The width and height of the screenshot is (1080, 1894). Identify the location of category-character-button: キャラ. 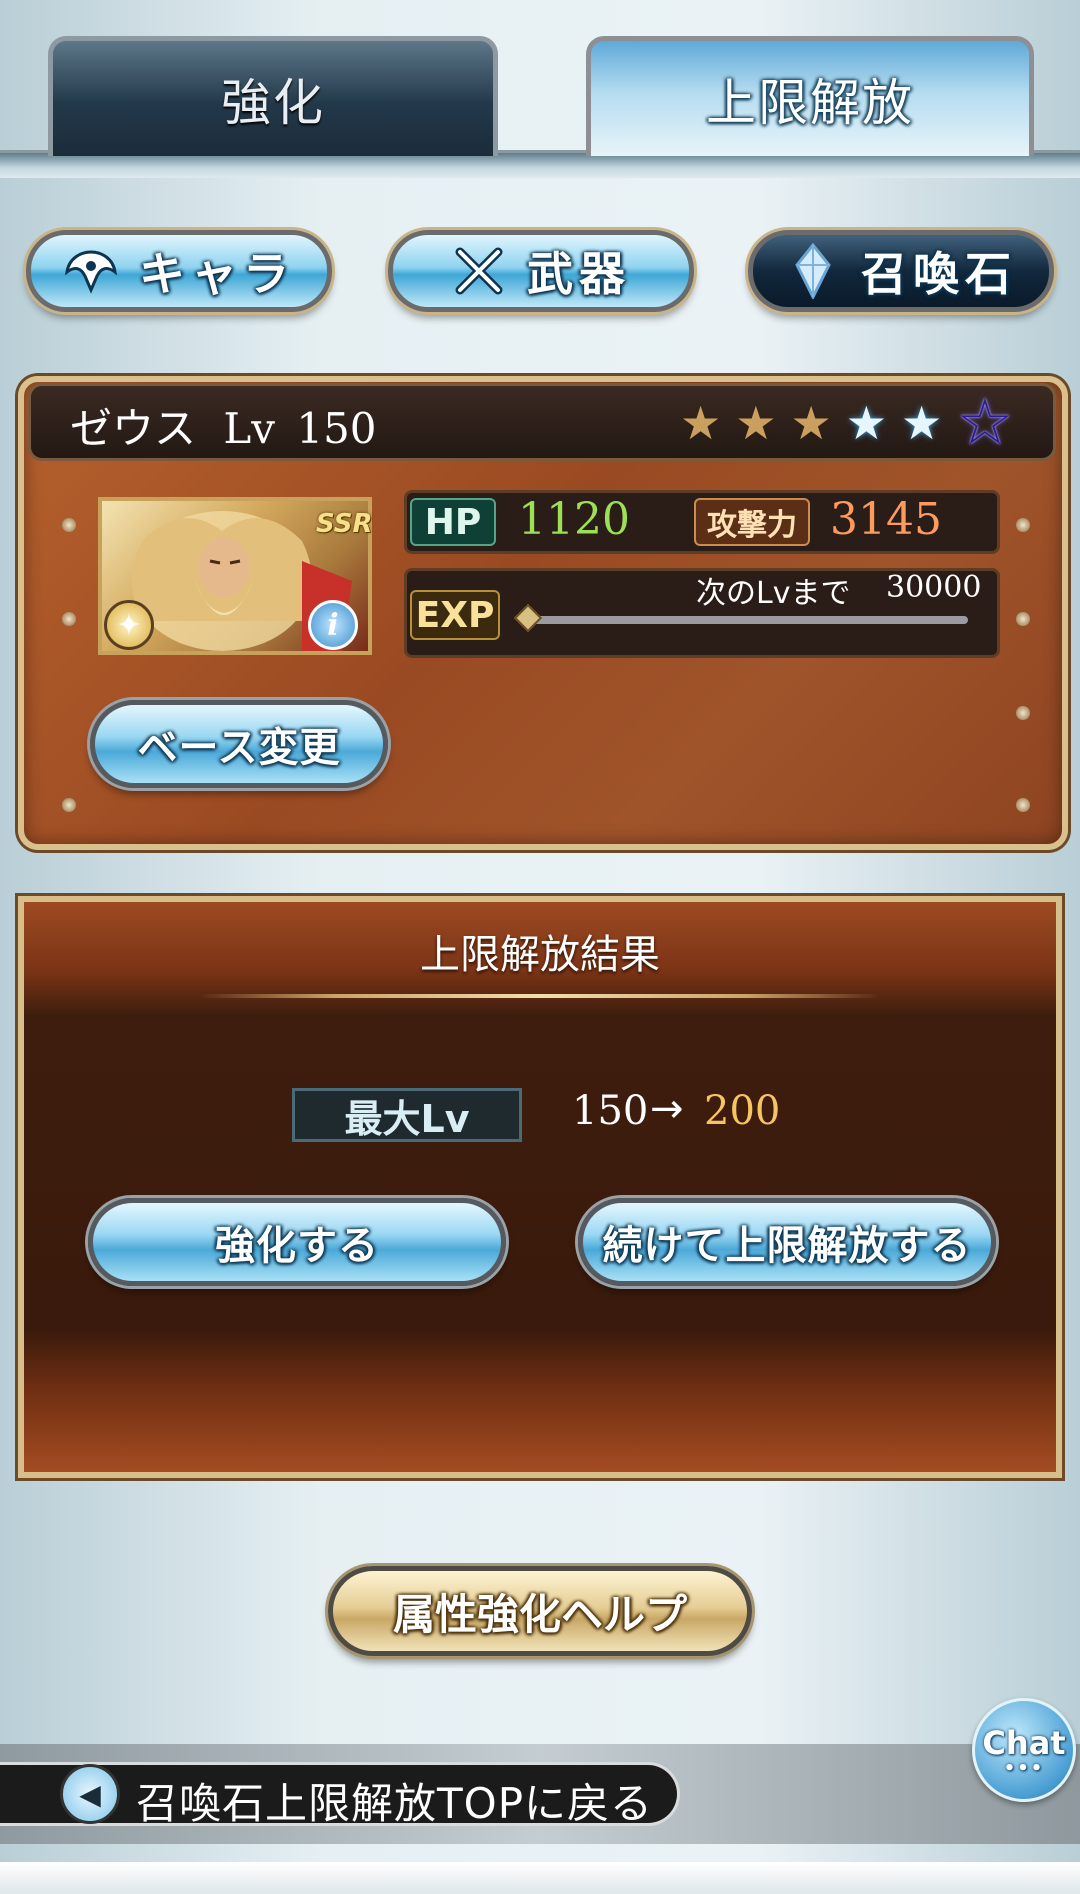
(179, 271).